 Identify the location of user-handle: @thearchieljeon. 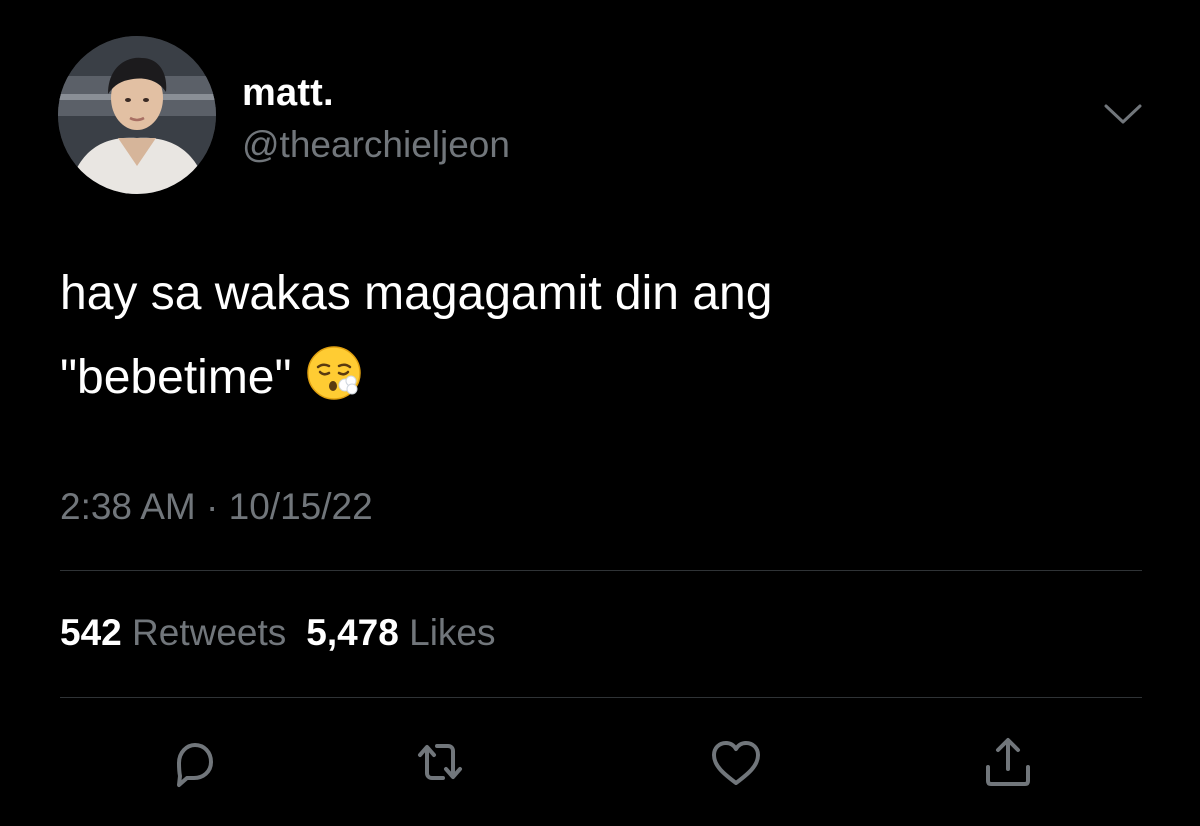
(376, 145).